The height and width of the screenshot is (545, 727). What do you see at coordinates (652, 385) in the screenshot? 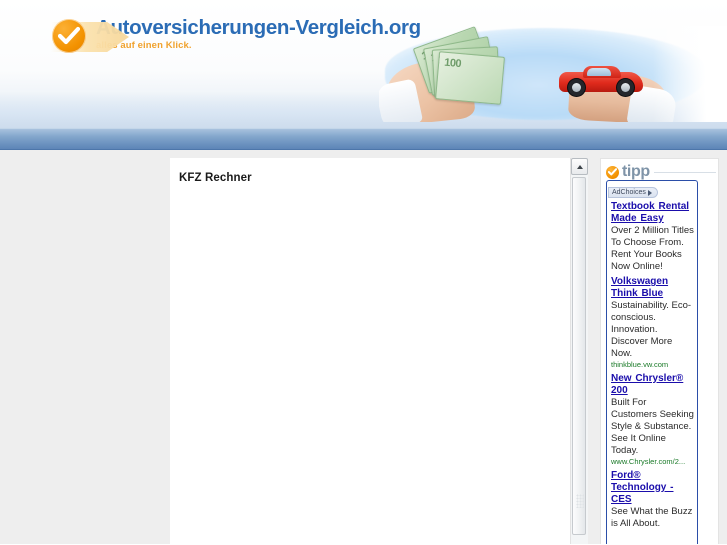
I see `ad-title-link: New Chrysler® 200` at bounding box center [652, 385].